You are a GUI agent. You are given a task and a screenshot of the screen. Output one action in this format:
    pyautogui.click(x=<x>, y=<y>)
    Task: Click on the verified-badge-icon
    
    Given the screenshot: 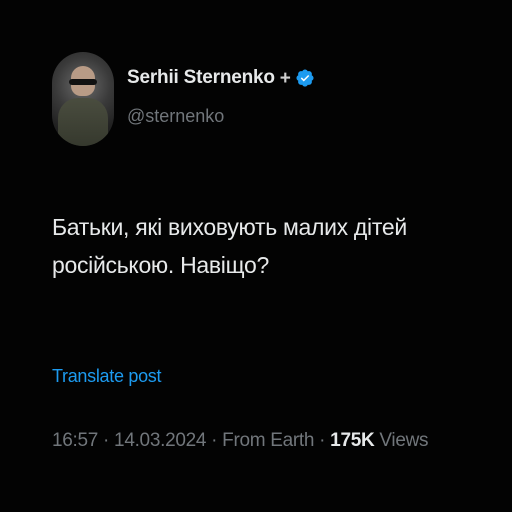 What is the action you would take?
    pyautogui.click(x=305, y=78)
    